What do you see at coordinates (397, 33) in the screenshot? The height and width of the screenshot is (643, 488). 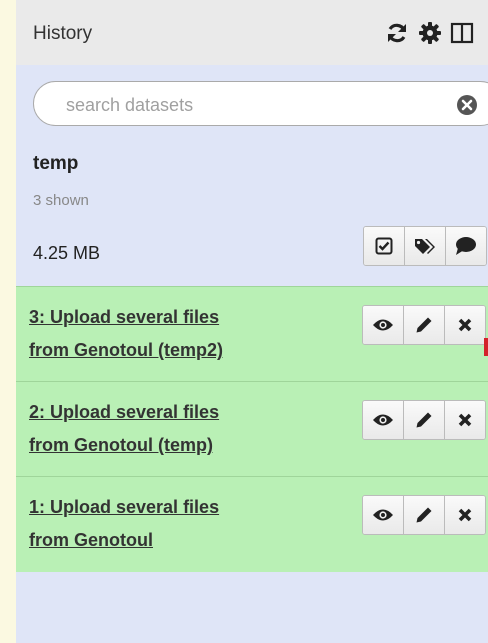 I see `refresh-icon` at bounding box center [397, 33].